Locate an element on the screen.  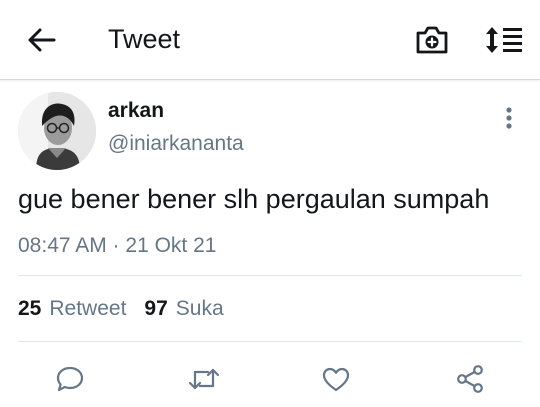
tweet-stats: 25 Retweet 97 Suka is located at coordinates (130, 309).